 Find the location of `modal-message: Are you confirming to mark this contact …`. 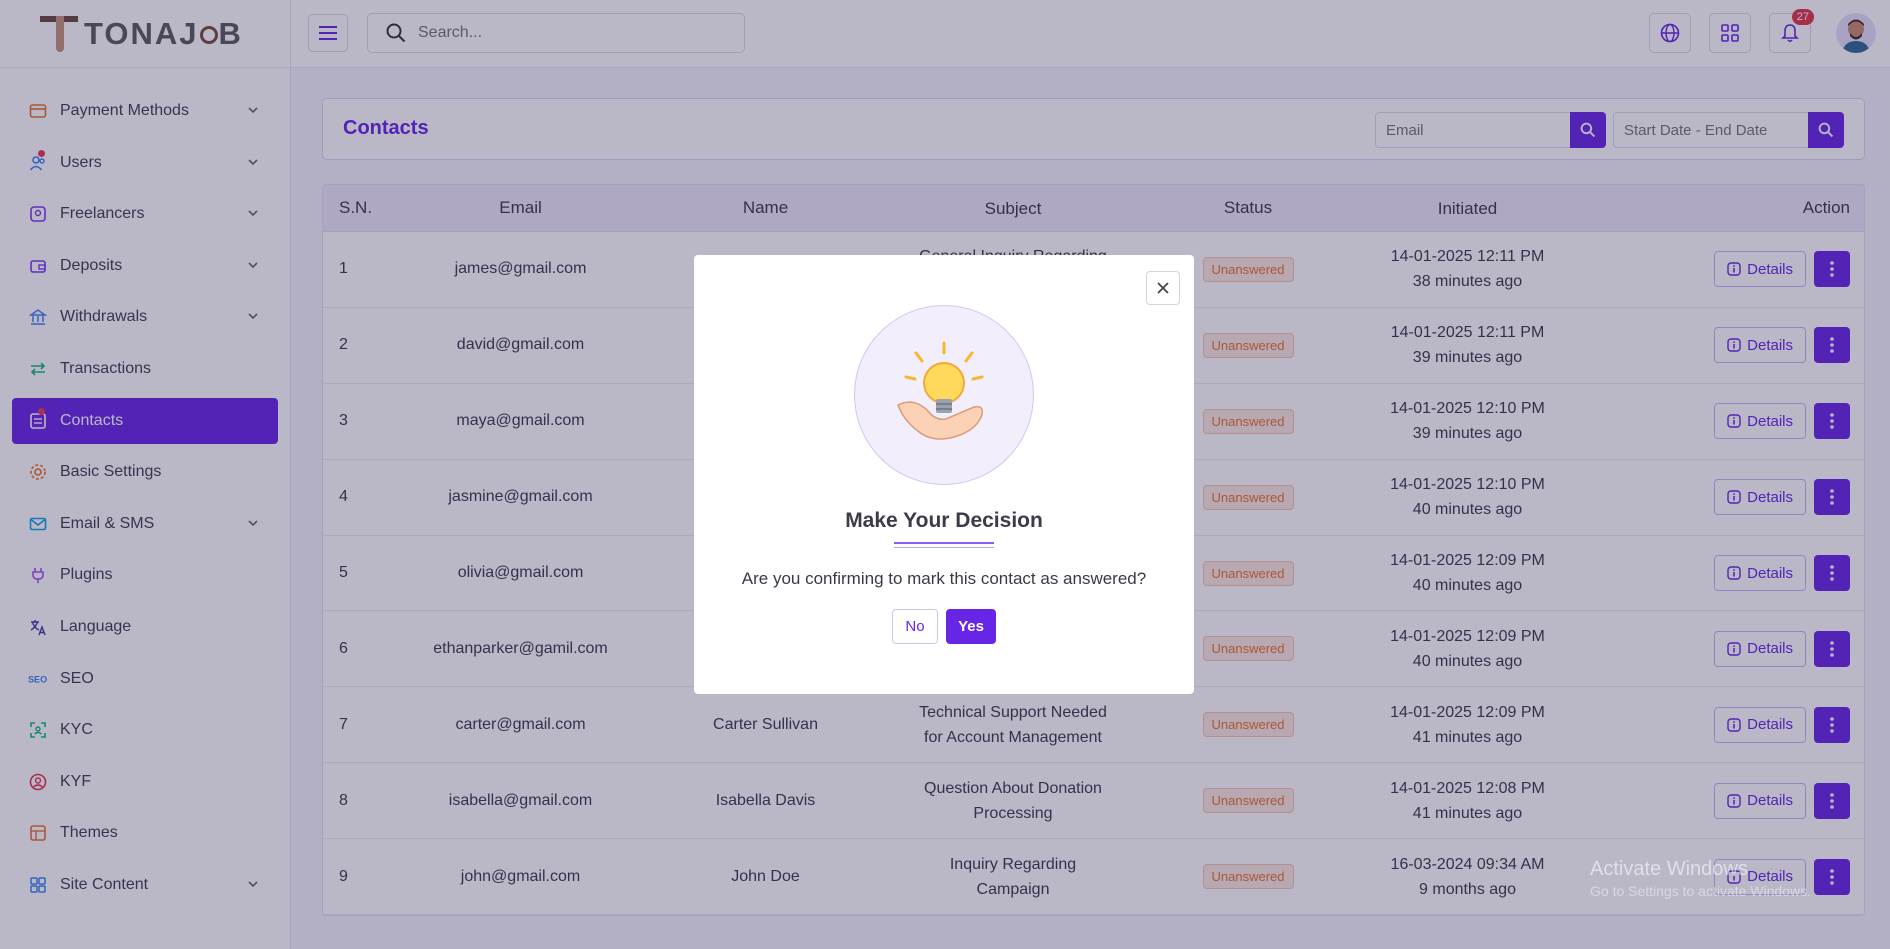

modal-message: Are you confirming to mark this contact … is located at coordinates (944, 578).